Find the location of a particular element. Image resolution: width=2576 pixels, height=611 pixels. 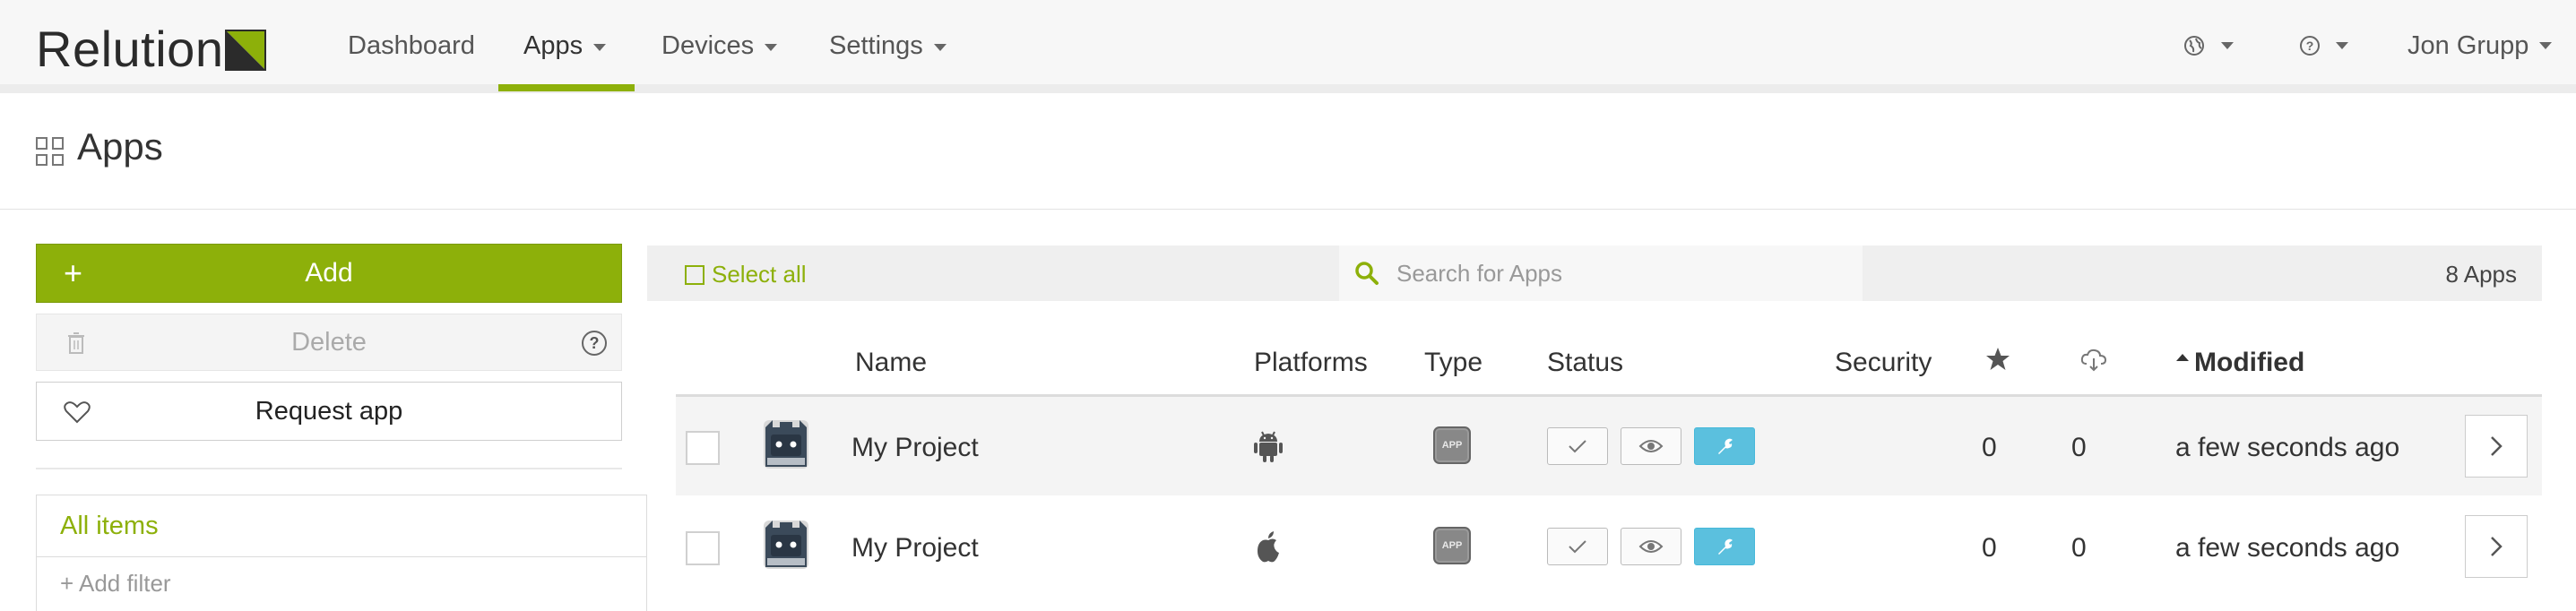

help-menu: ? is located at coordinates (2324, 45).